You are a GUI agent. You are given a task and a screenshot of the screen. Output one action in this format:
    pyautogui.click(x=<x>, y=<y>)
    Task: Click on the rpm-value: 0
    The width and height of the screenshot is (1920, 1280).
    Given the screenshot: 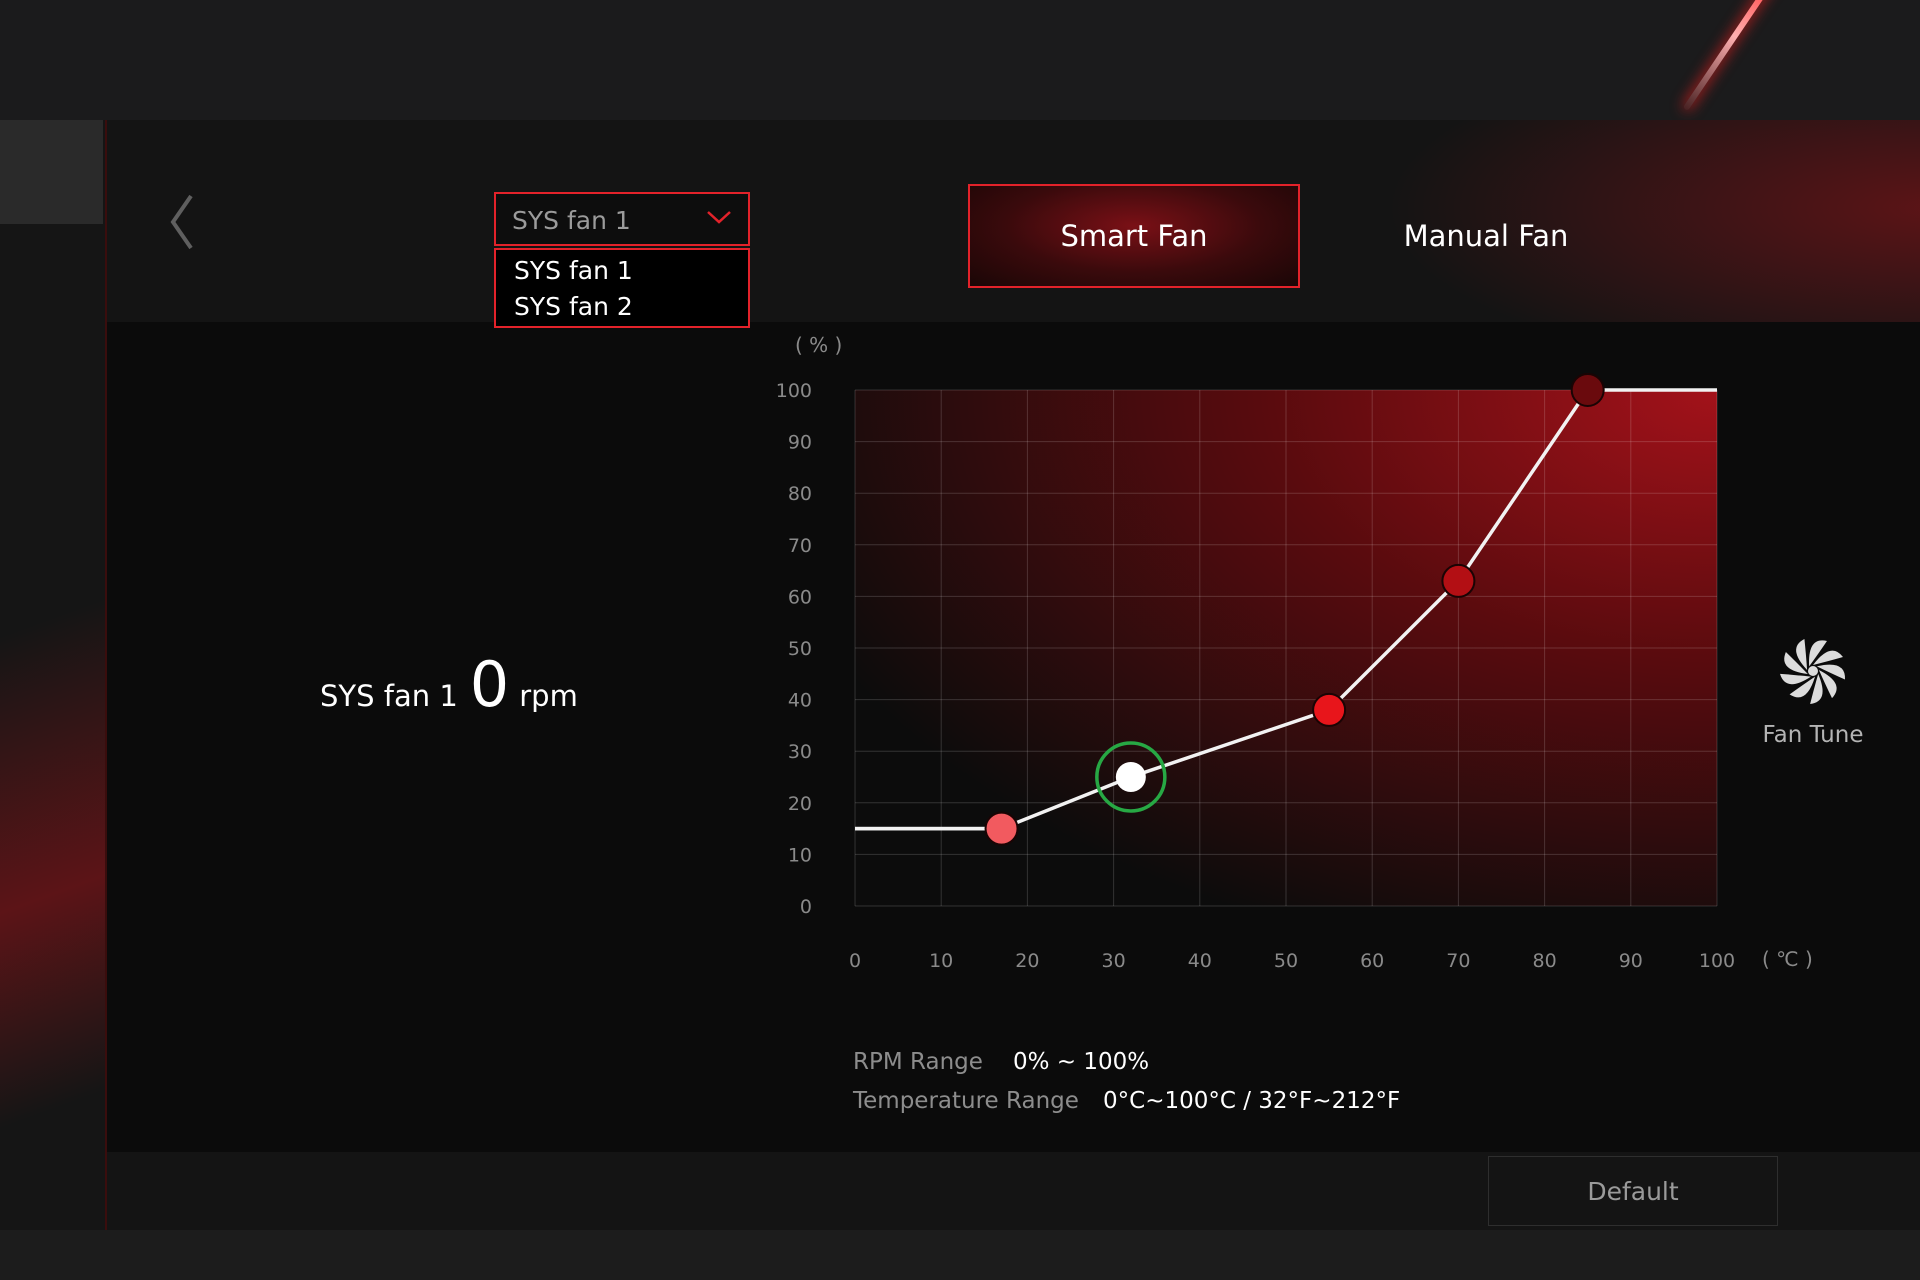 What is the action you would take?
    pyautogui.click(x=489, y=684)
    